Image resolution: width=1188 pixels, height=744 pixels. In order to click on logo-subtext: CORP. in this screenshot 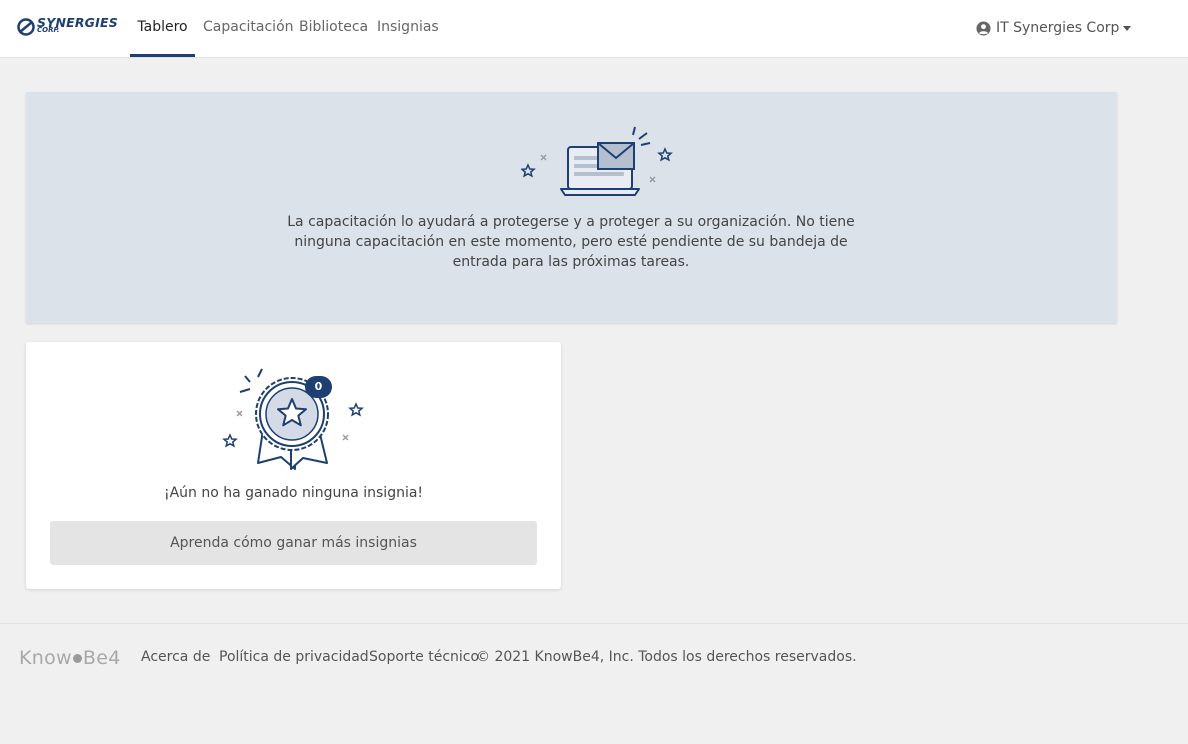, I will do `click(48, 30)`.